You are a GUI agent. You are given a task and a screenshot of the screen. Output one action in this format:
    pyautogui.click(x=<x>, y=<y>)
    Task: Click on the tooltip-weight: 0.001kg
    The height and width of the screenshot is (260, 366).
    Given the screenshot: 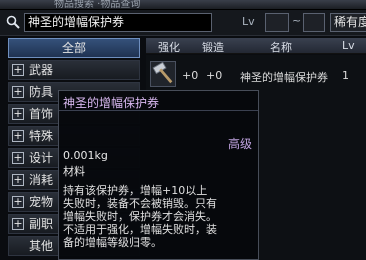 What is the action you would take?
    pyautogui.click(x=85, y=155)
    